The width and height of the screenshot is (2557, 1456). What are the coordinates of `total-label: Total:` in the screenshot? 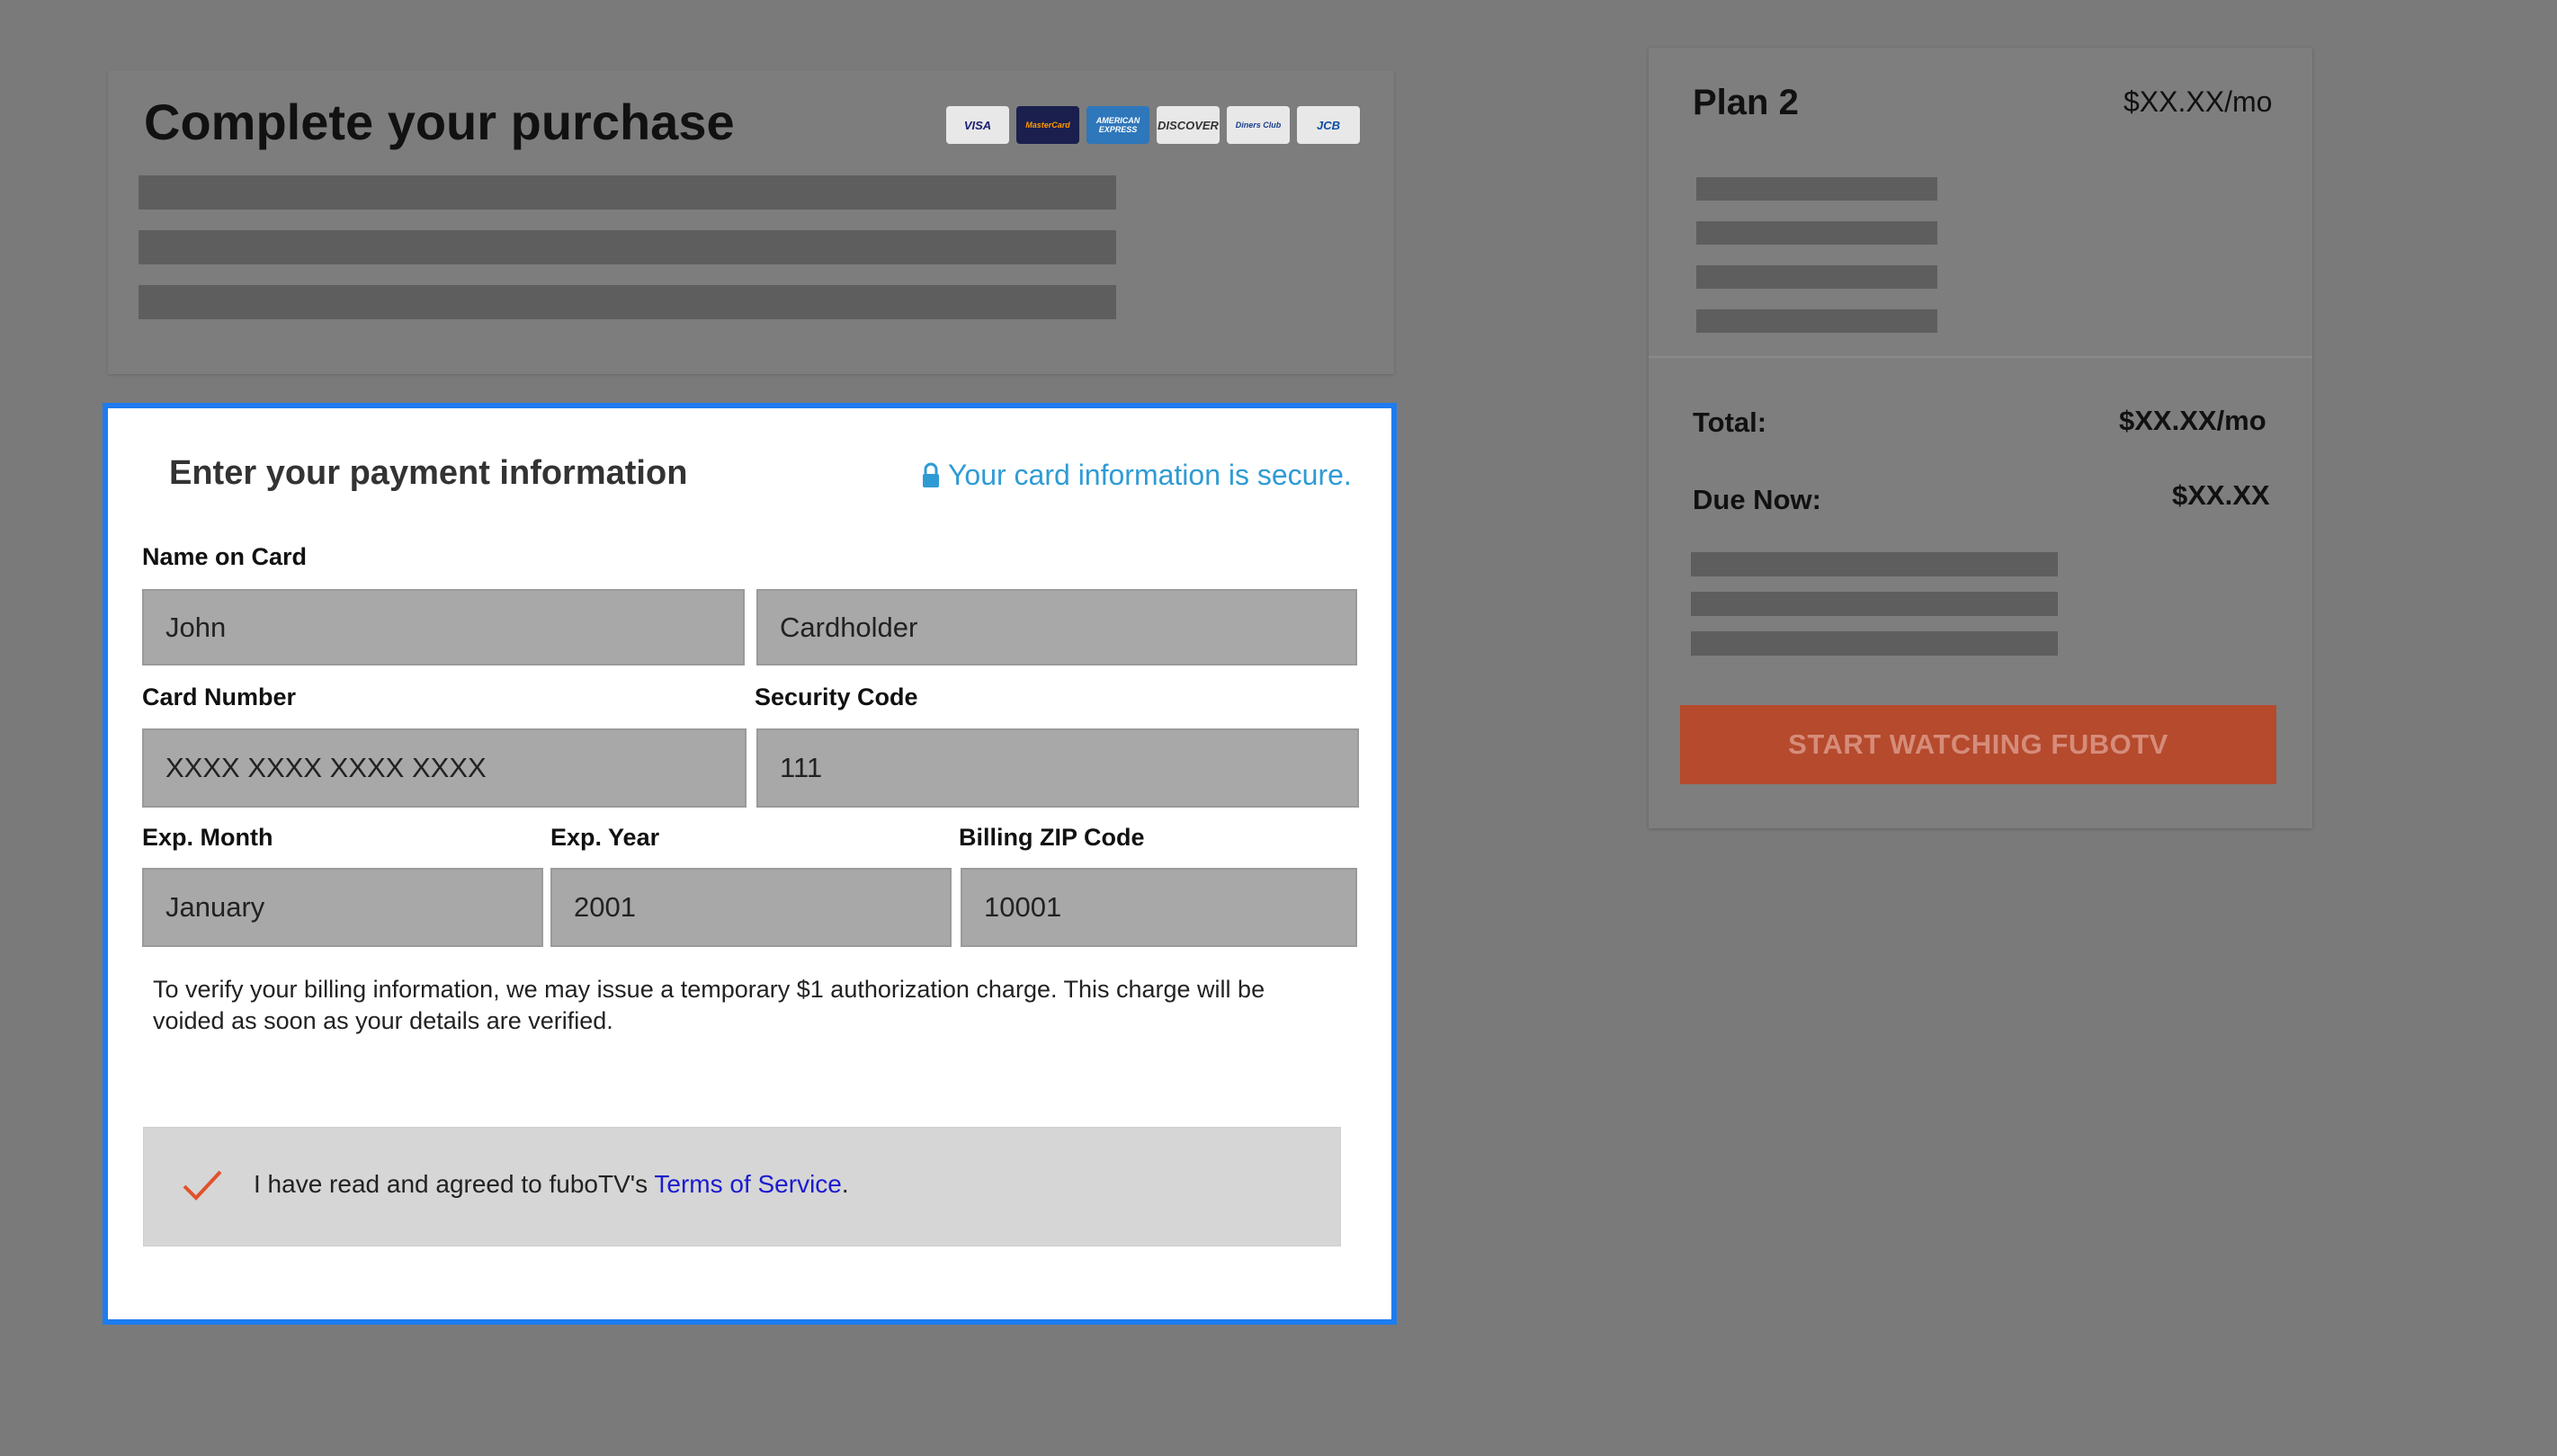 It's located at (1730, 422).